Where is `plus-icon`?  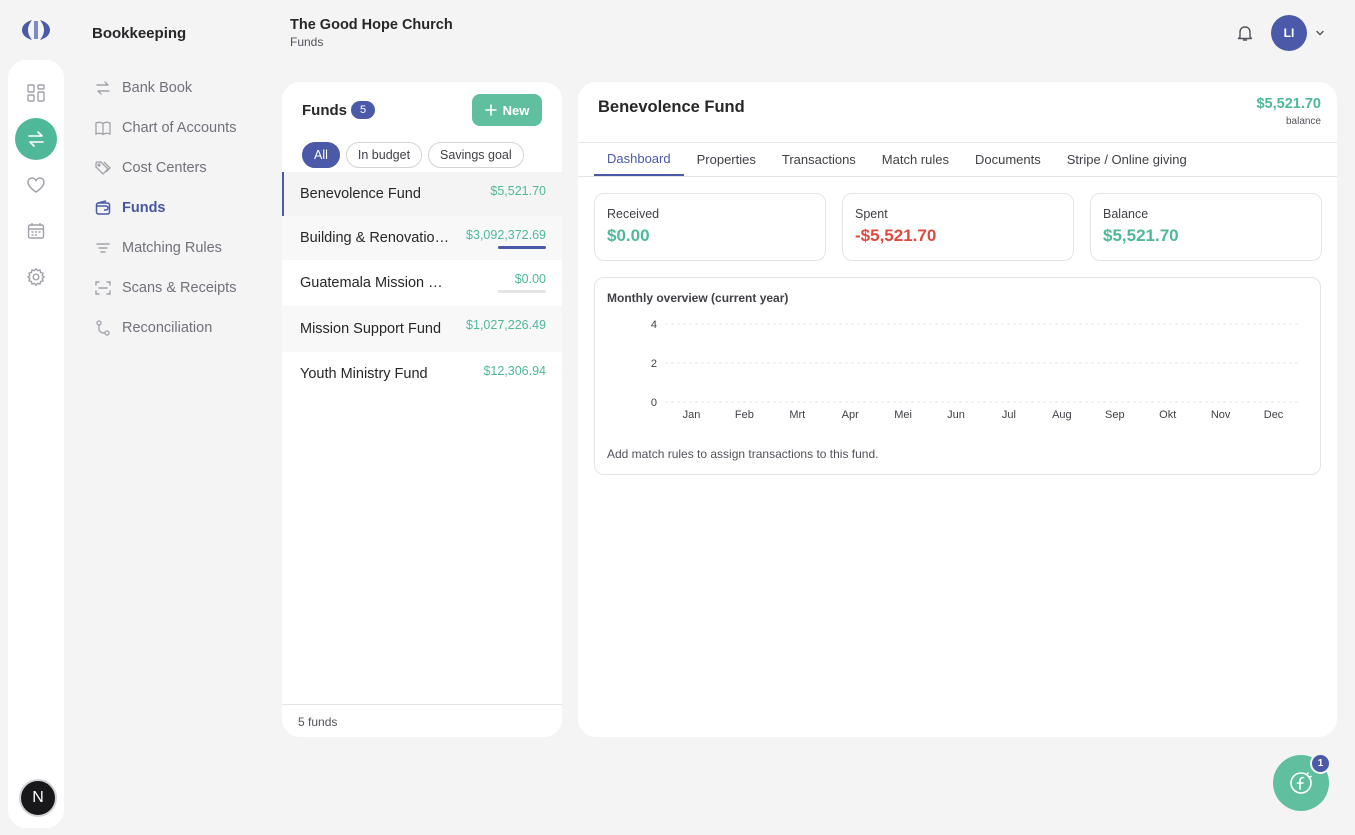 plus-icon is located at coordinates (490, 110).